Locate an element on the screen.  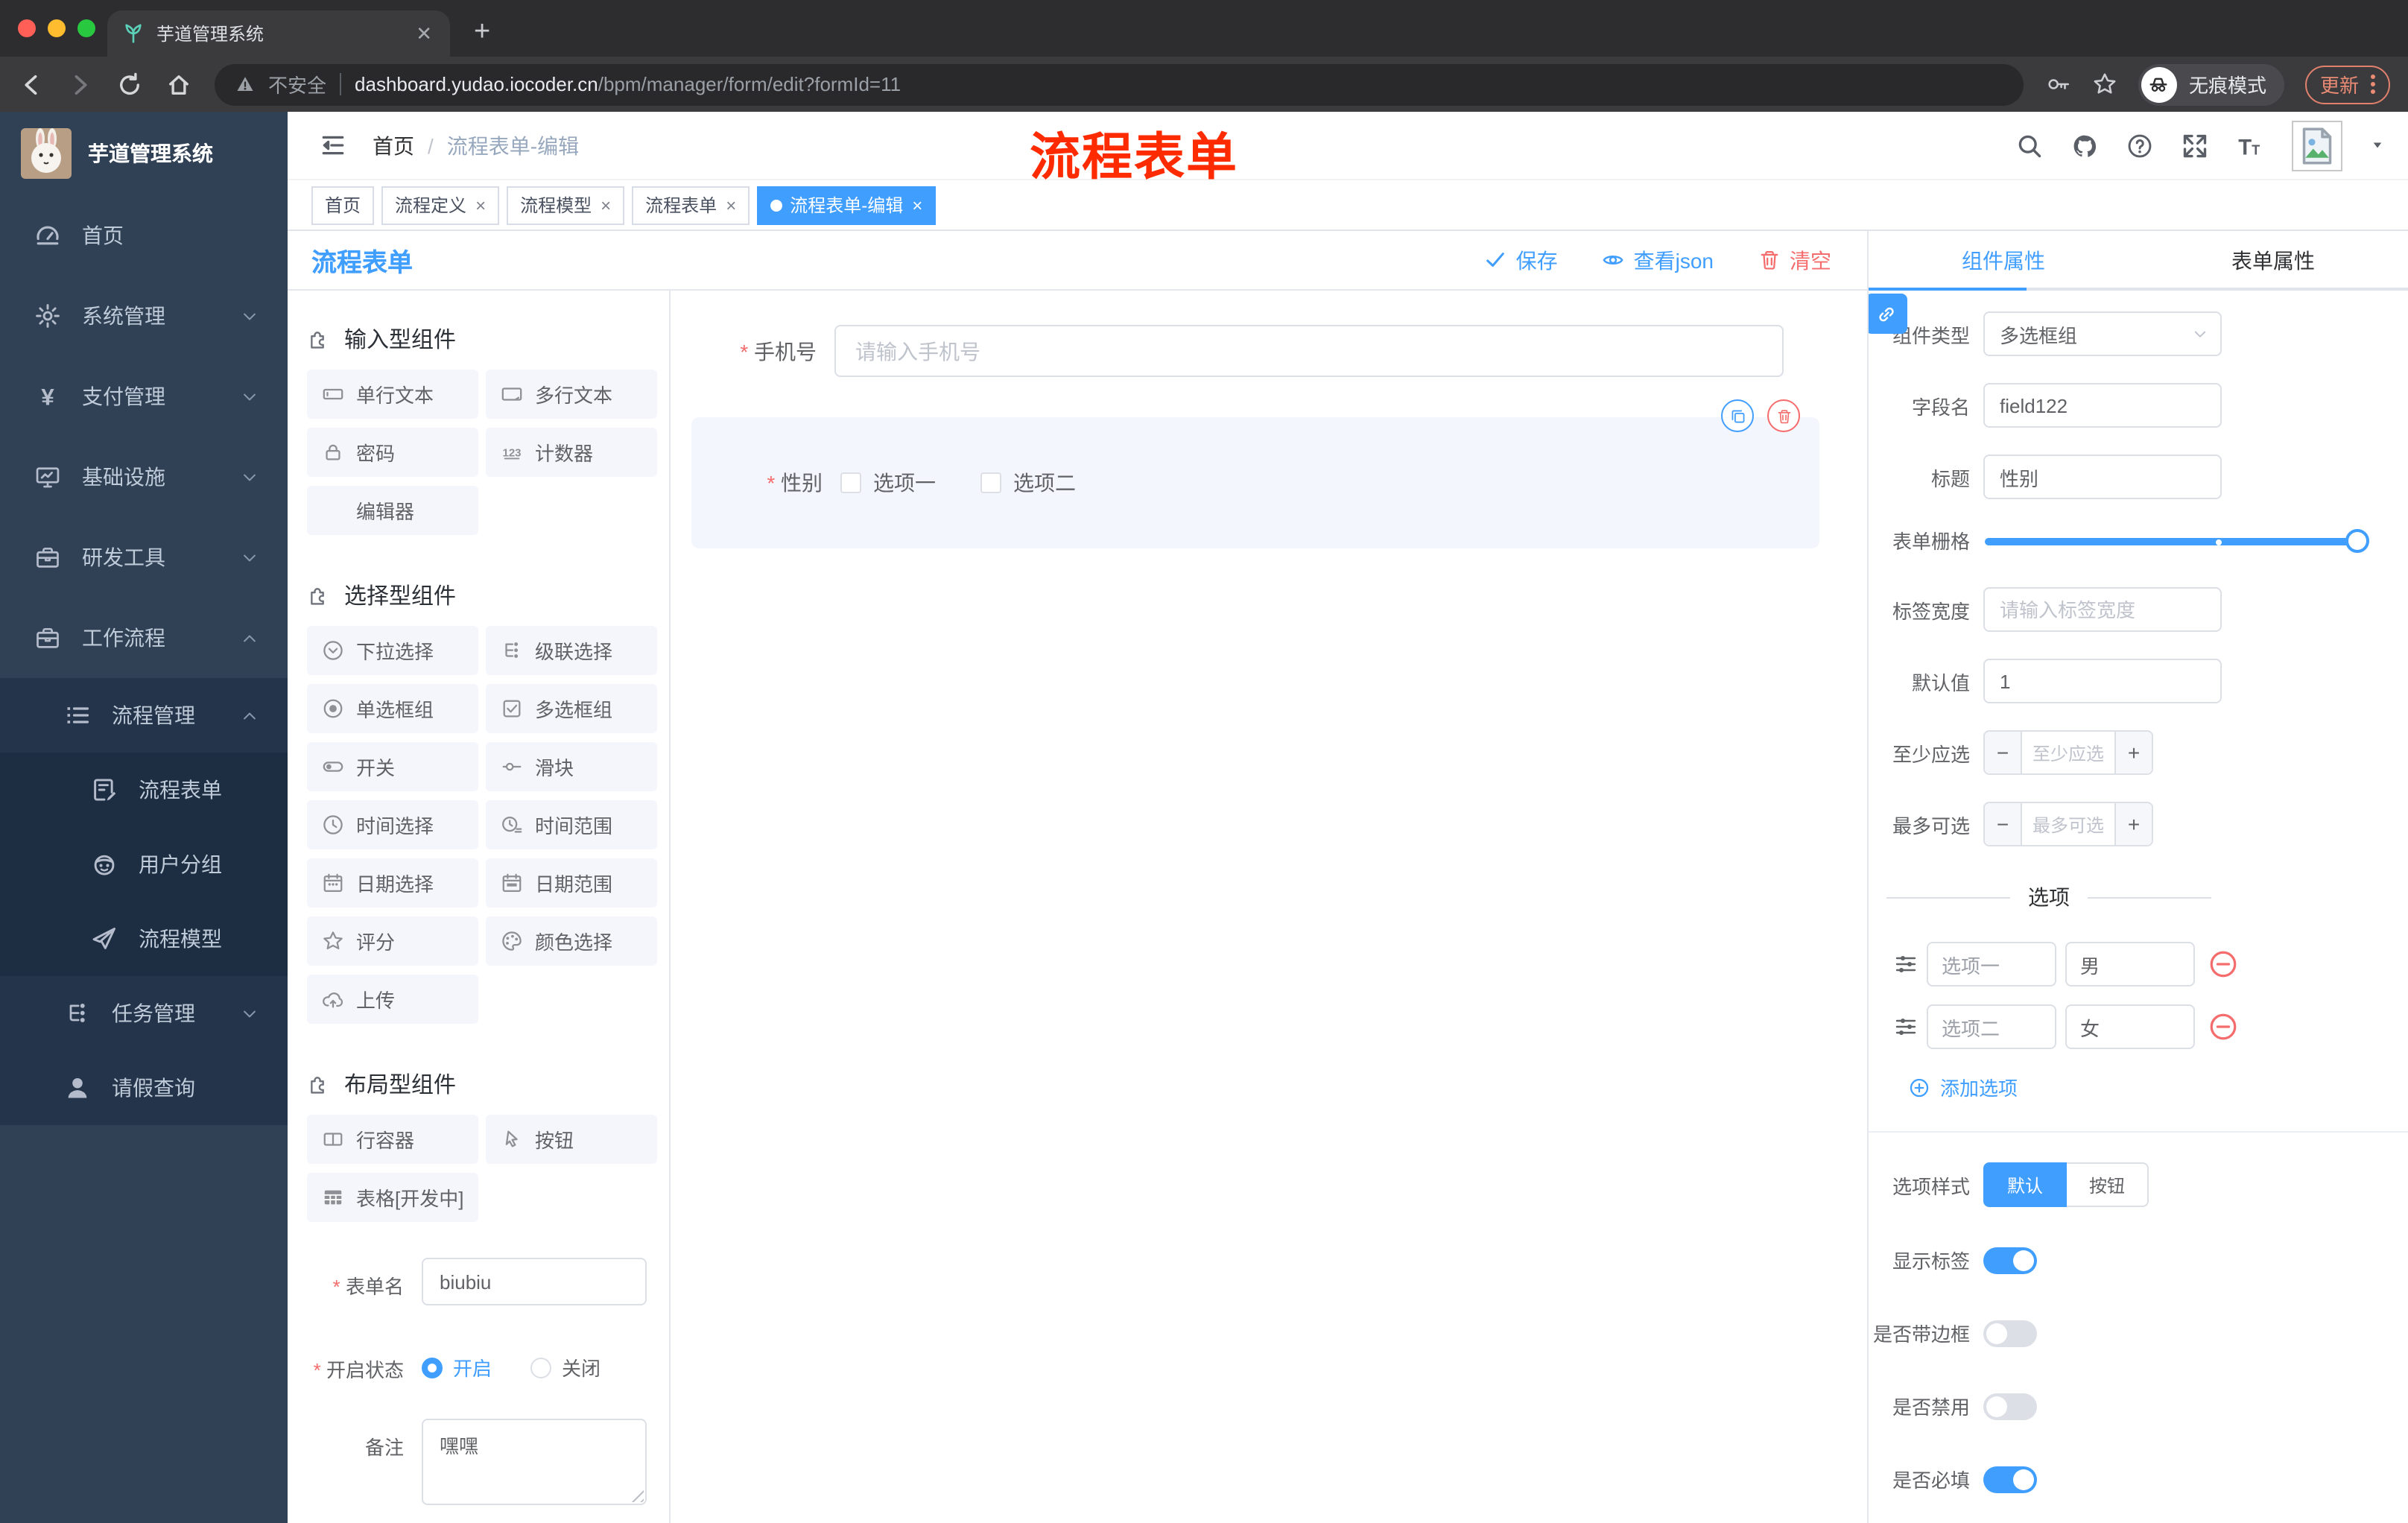
close-window-button is located at coordinates (27, 28).